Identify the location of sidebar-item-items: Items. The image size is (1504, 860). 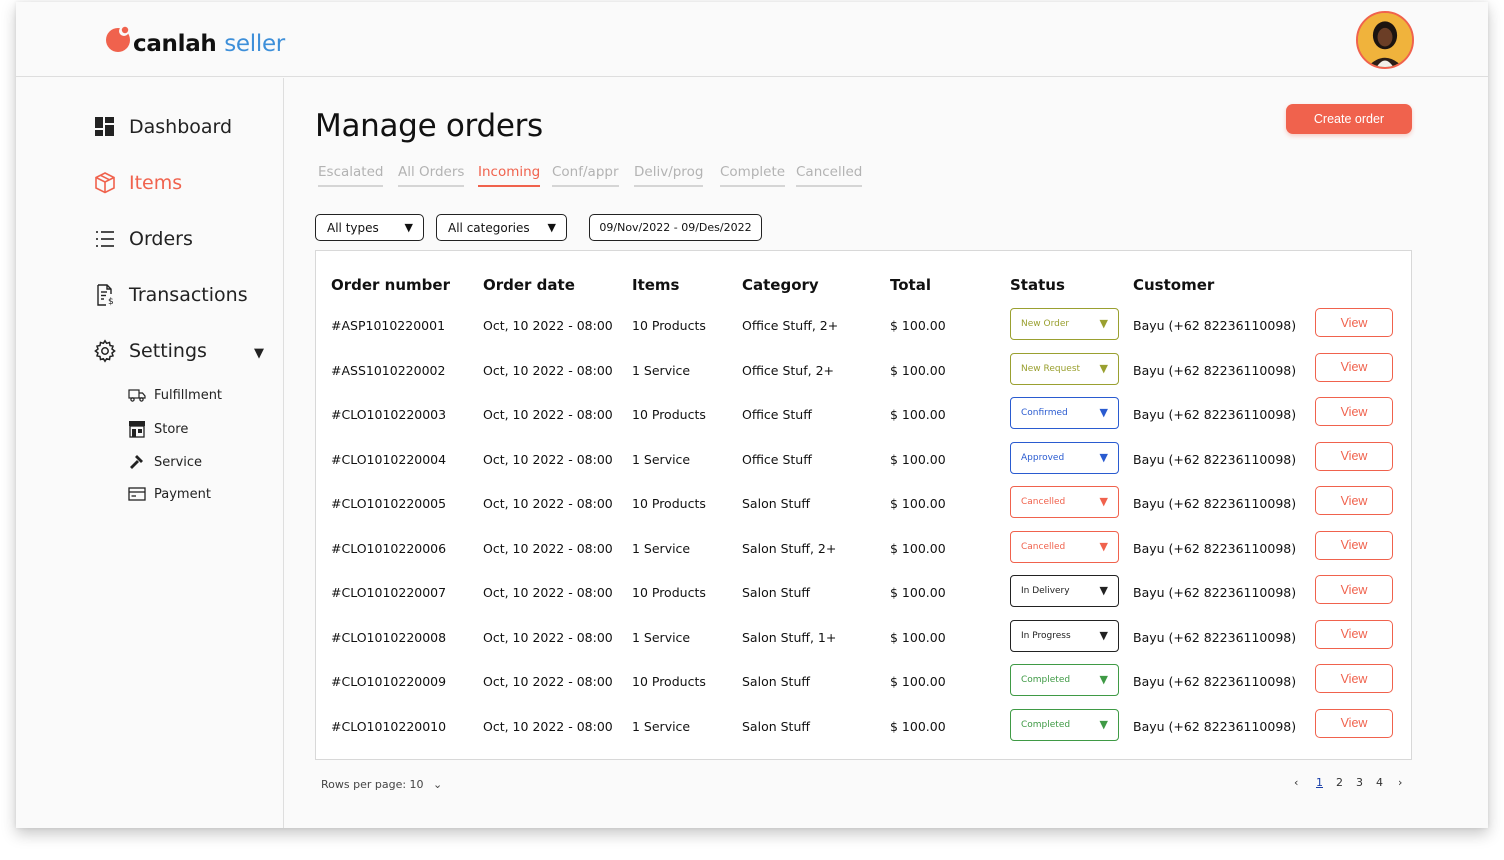
(137, 183).